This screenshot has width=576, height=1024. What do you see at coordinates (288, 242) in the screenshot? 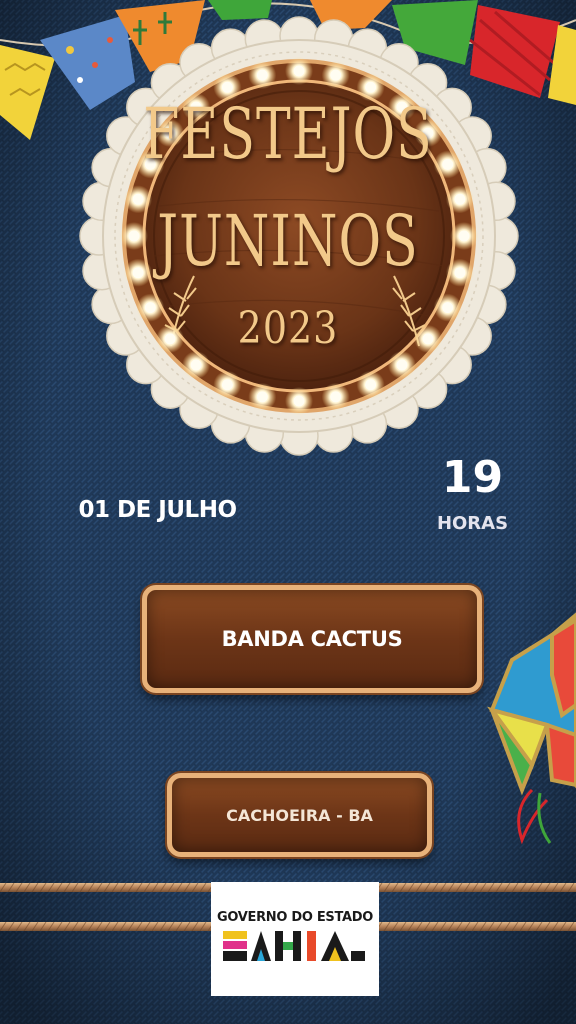
I see `event-title-line2: JUNINOS` at bounding box center [288, 242].